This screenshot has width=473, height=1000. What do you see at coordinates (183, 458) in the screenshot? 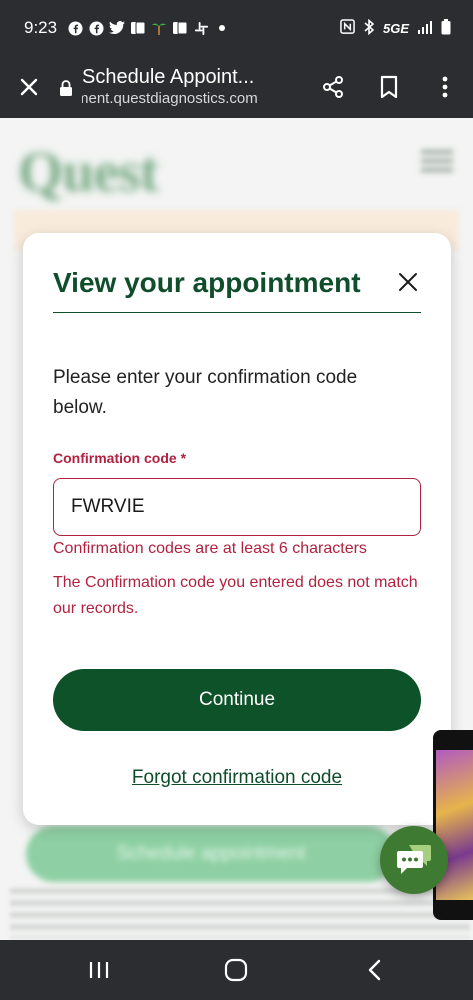
I see `required-marker: *` at bounding box center [183, 458].